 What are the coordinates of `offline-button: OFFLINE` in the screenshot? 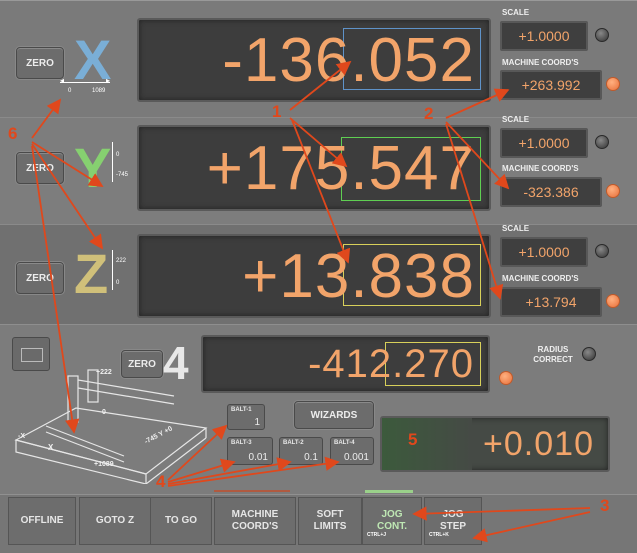 It's located at (42, 521).